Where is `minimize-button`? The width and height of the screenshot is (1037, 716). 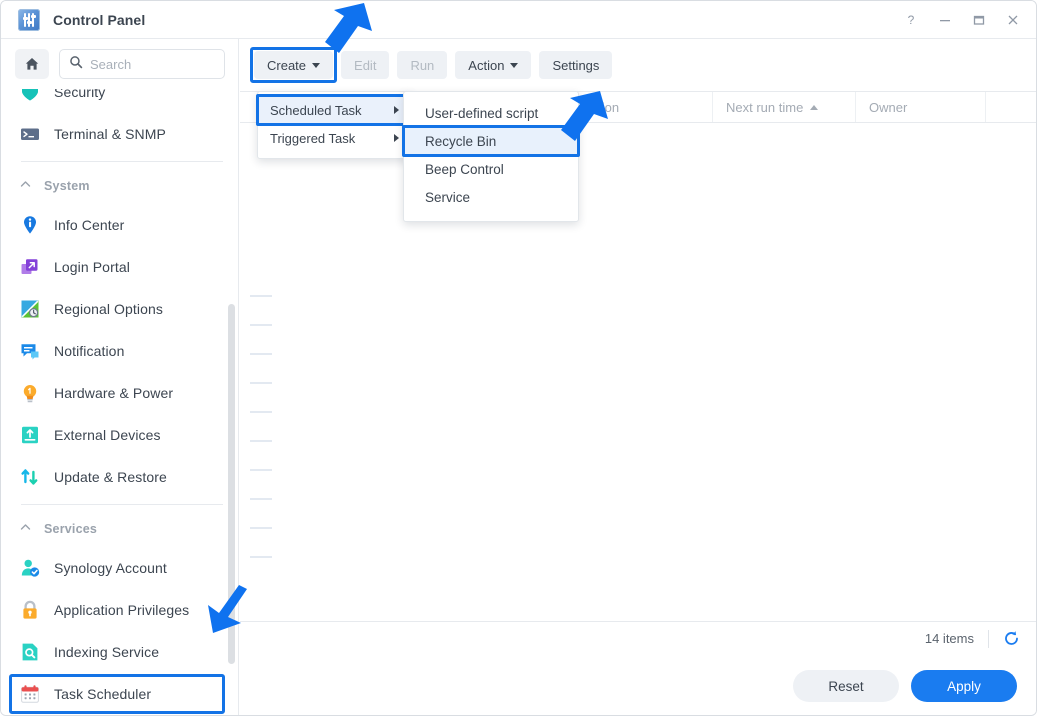 minimize-button is located at coordinates (945, 20).